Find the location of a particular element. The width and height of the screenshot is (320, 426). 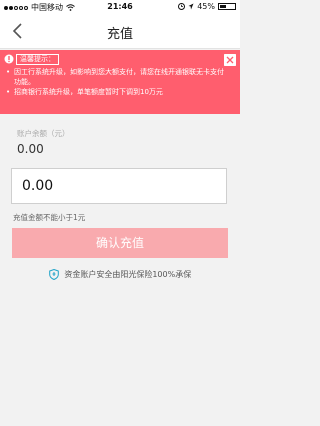

notice-item: 招商银行系统升级，单笔额度暂时下调到10万元 is located at coordinates (117, 92).